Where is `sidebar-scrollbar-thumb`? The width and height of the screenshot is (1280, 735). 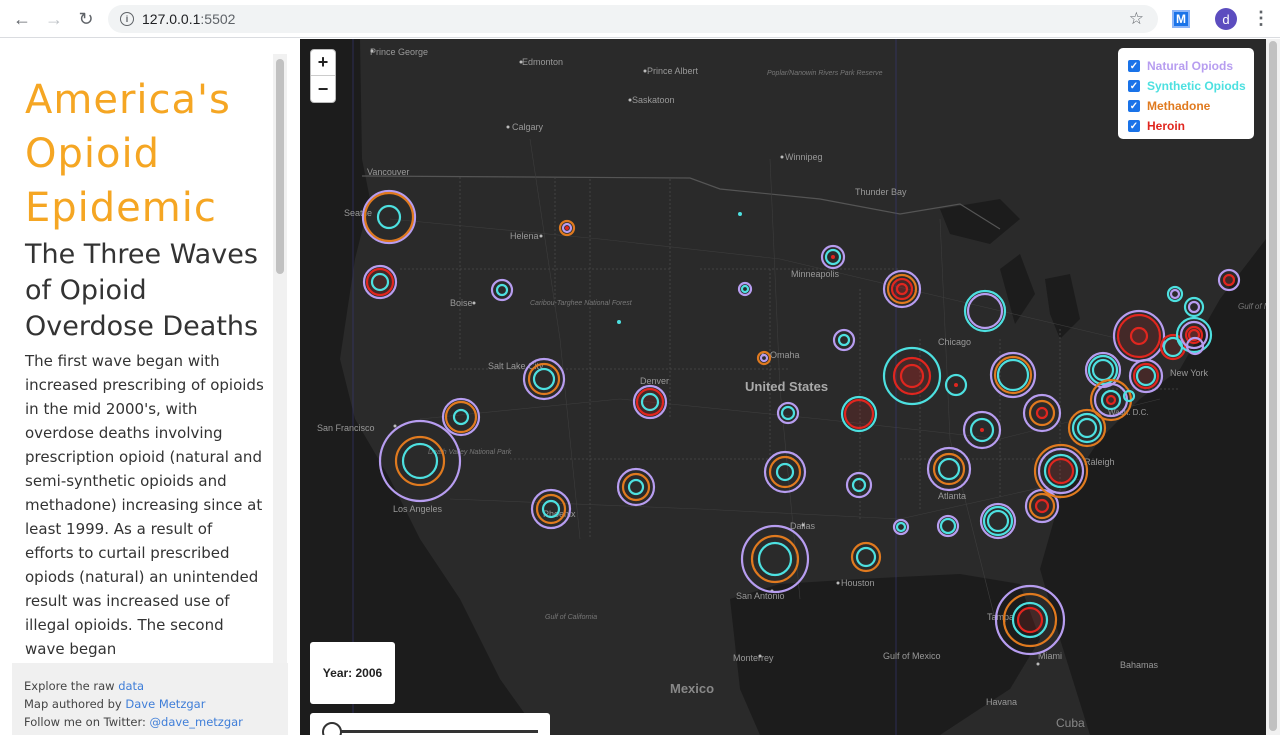
sidebar-scrollbar-thumb is located at coordinates (280, 166).